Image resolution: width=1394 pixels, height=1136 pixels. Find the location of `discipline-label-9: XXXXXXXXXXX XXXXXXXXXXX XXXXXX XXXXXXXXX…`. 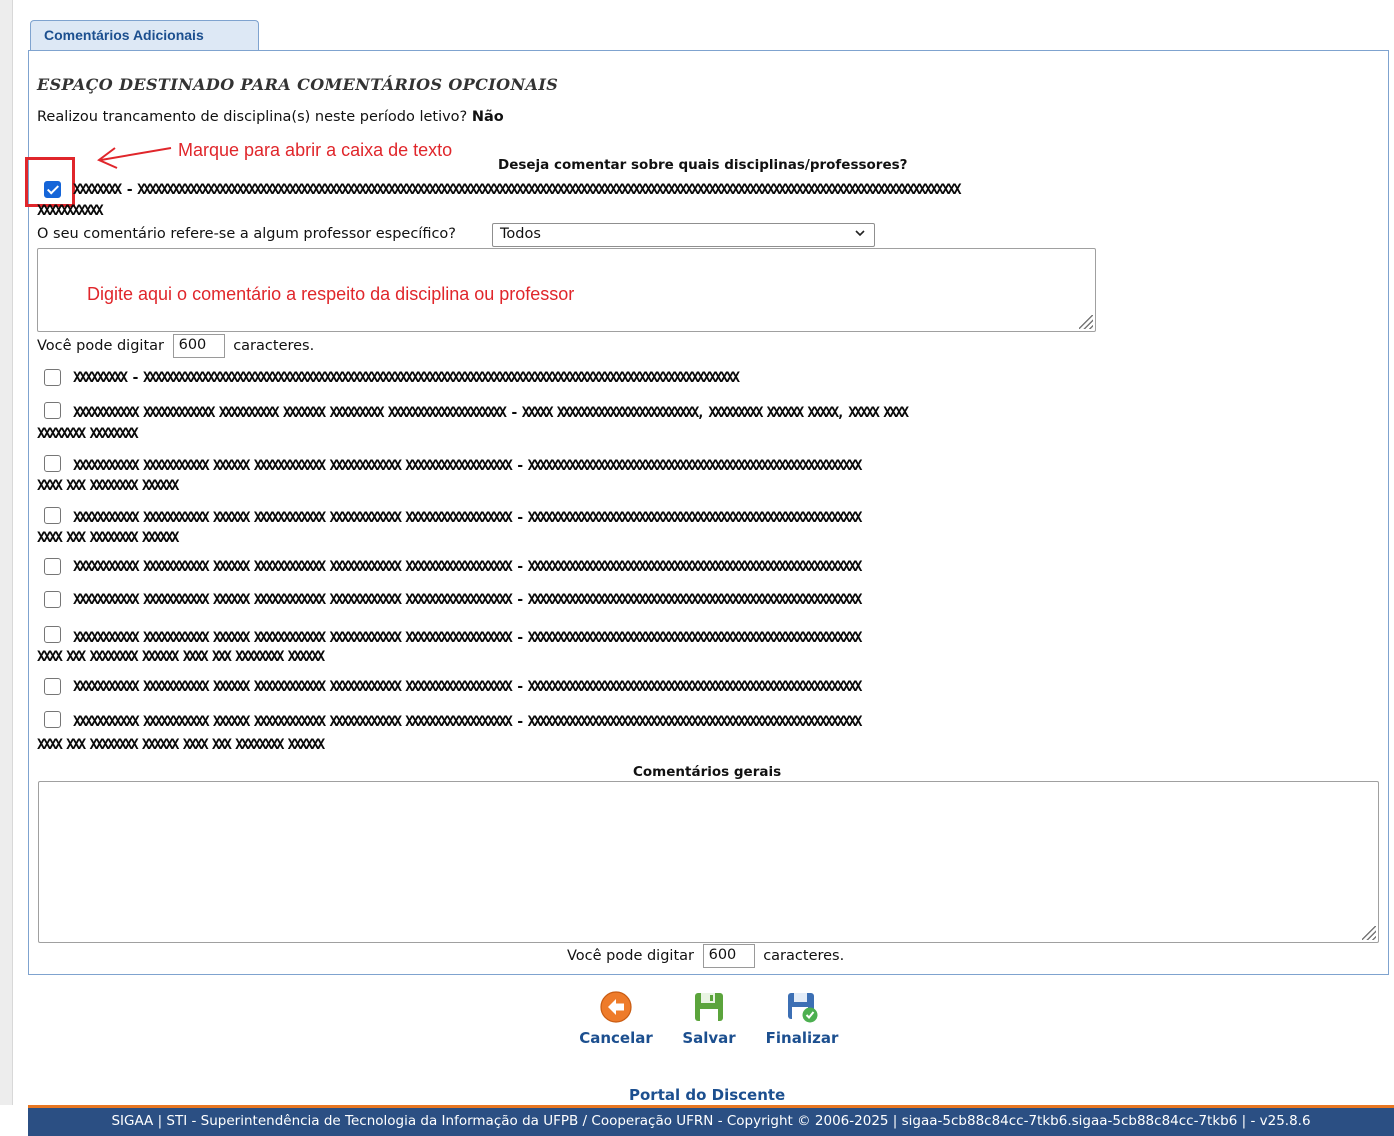

discipline-label-9: XXXXXXXXXXX XXXXXXXXXXX XXXXXX XXXXXXXXX… is located at coordinates (467, 687).